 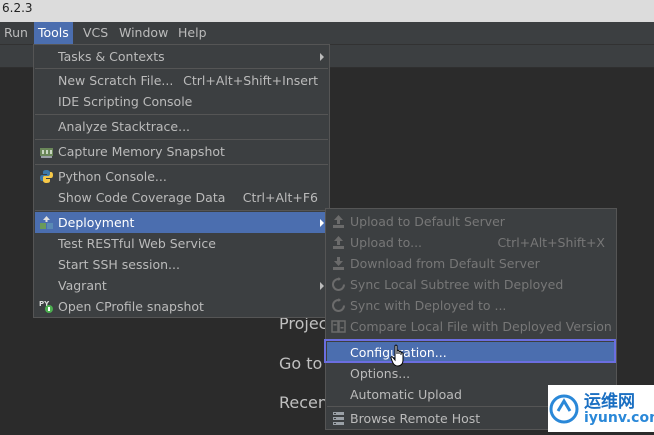 What do you see at coordinates (181, 306) in the screenshot?
I see `menu-item-open-cprofile: PY Open CProfile snapshot` at bounding box center [181, 306].